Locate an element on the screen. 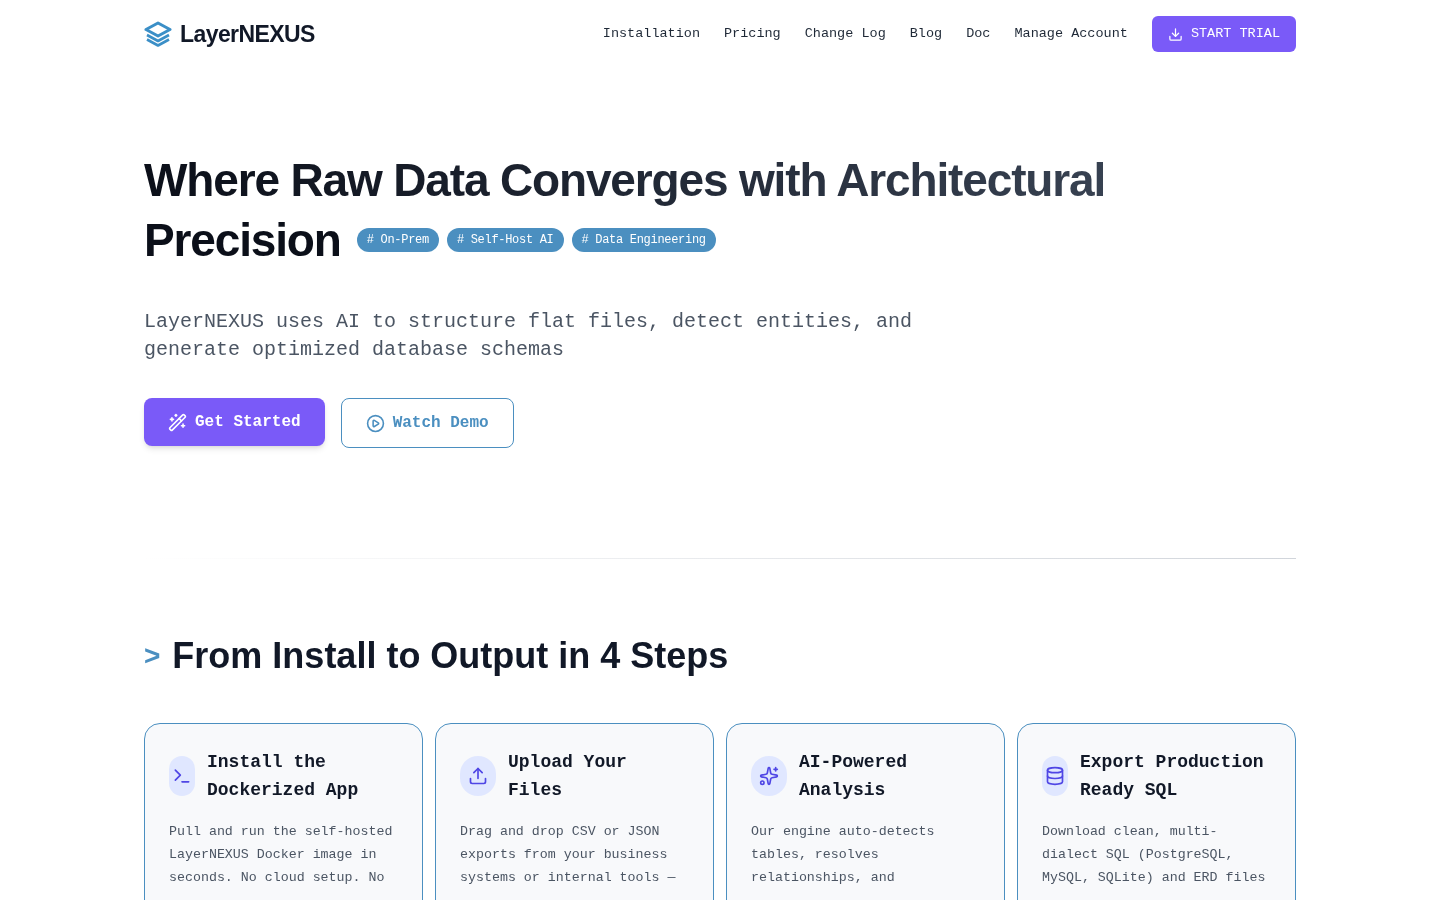 The width and height of the screenshot is (1440, 900). card-description: Drag and drop CSV or JSON exports from your business systems or internal tools — is located at coordinates (568, 855).